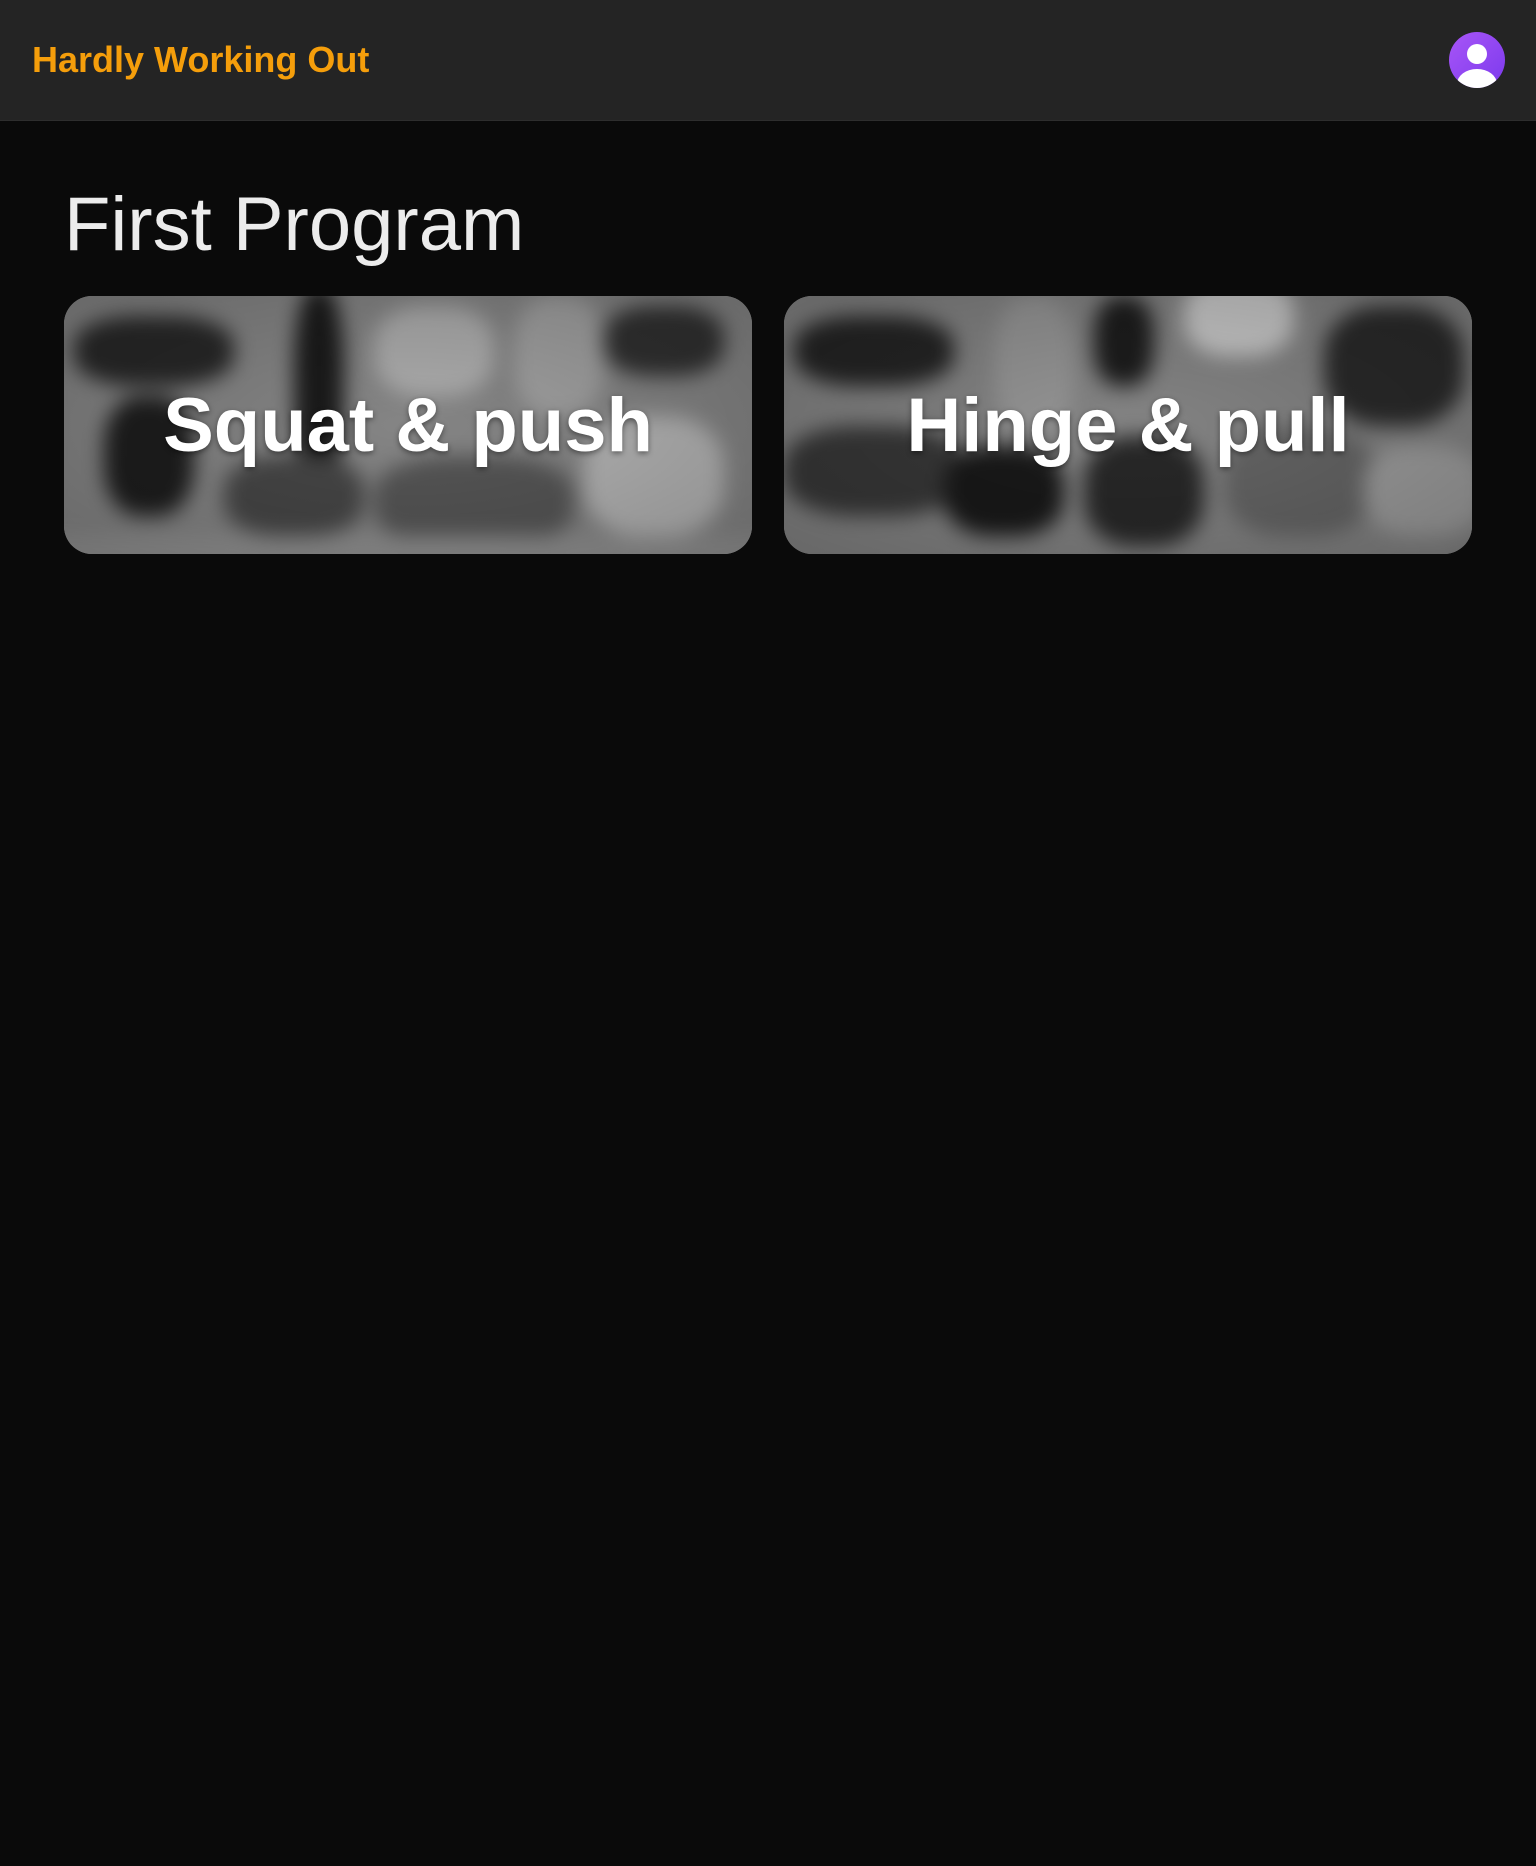 The image size is (1536, 1866). Describe the element at coordinates (294, 224) in the screenshot. I see `program-title: First Program` at that location.